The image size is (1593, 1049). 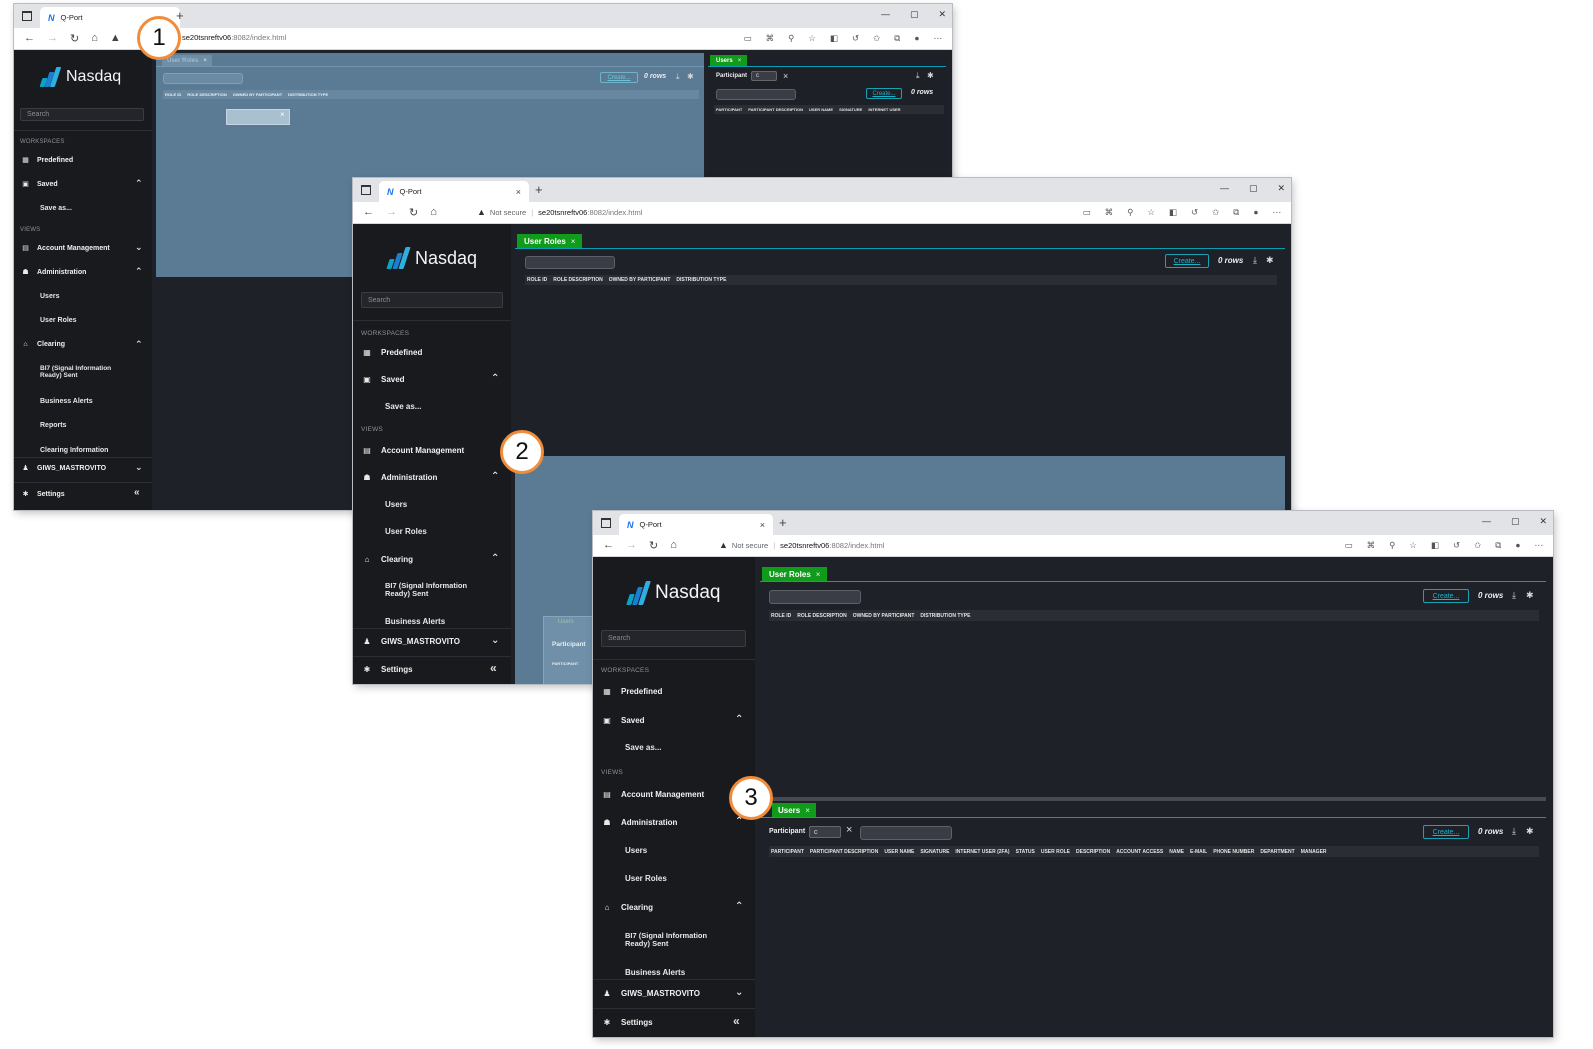 I want to click on sidebar-item-saved: ▣ Saved, so click(x=382, y=379).